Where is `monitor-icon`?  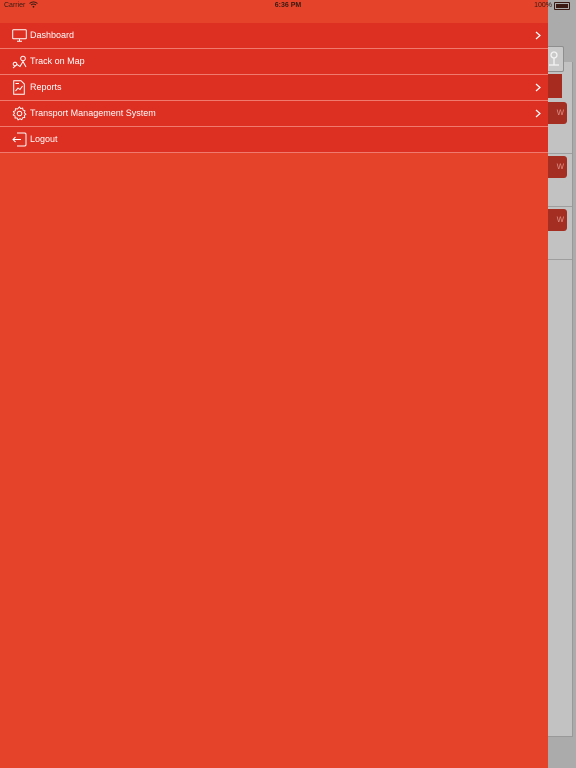 monitor-icon is located at coordinates (19, 36).